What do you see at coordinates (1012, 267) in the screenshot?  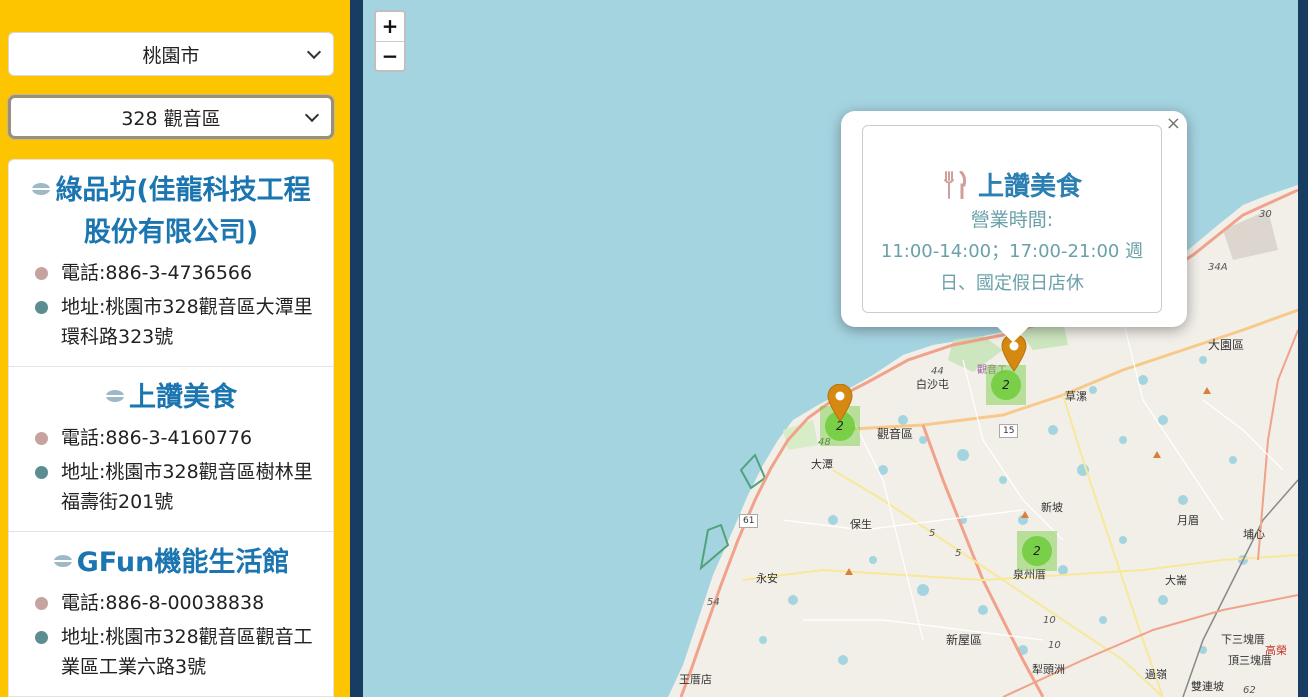 I see `popup-hours: 11:00-14:00；17:00-21:00 週日、國定假日店休` at bounding box center [1012, 267].